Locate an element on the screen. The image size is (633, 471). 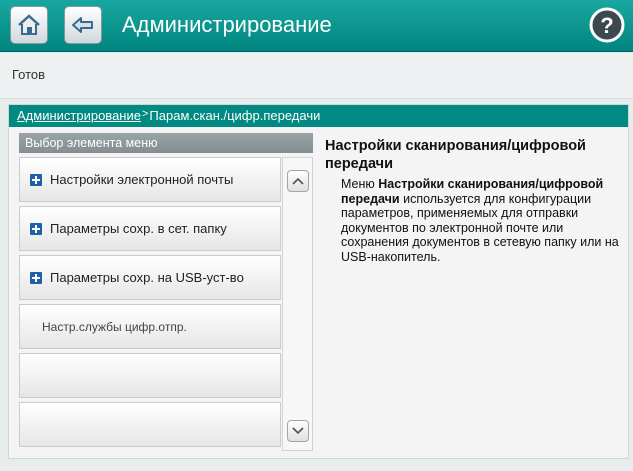
home-button is located at coordinates (29, 25).